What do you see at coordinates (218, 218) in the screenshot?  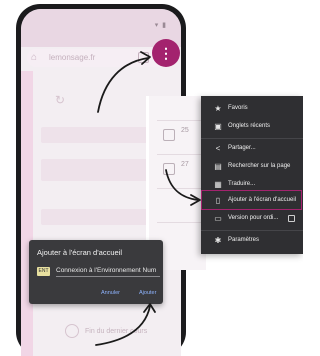 I see `desktop-icon: ▭` at bounding box center [218, 218].